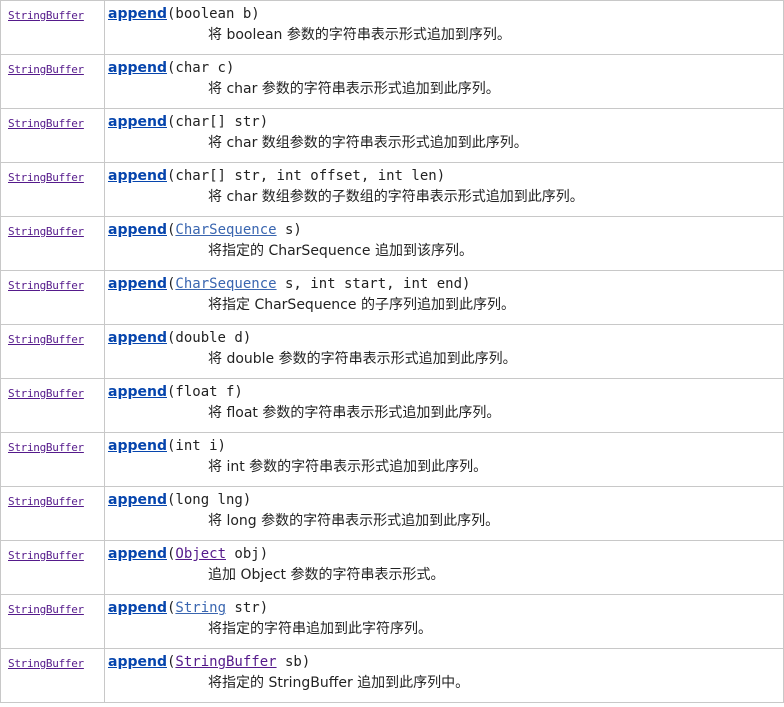 This screenshot has height=707, width=784. What do you see at coordinates (362, 359) in the screenshot?
I see `method-description: 将 double 参数的字符串表示形式追加到此序列。` at bounding box center [362, 359].